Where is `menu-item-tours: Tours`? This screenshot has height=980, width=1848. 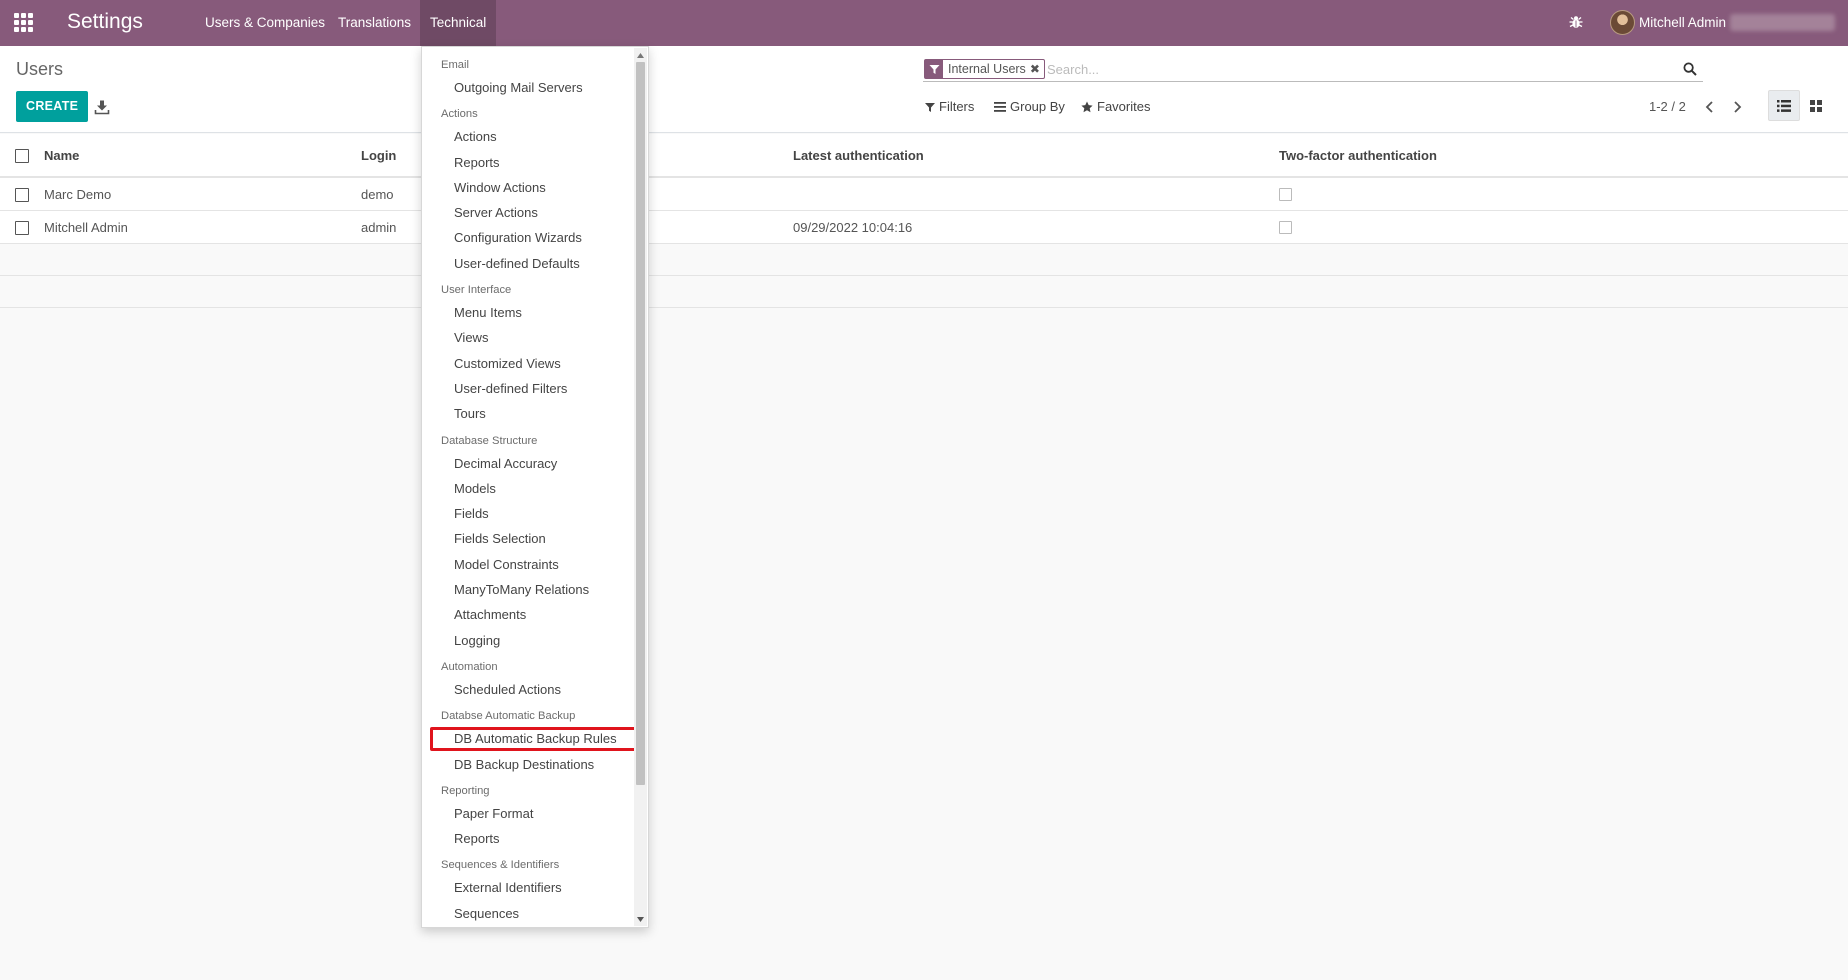
menu-item-tours: Tours is located at coordinates (528, 413).